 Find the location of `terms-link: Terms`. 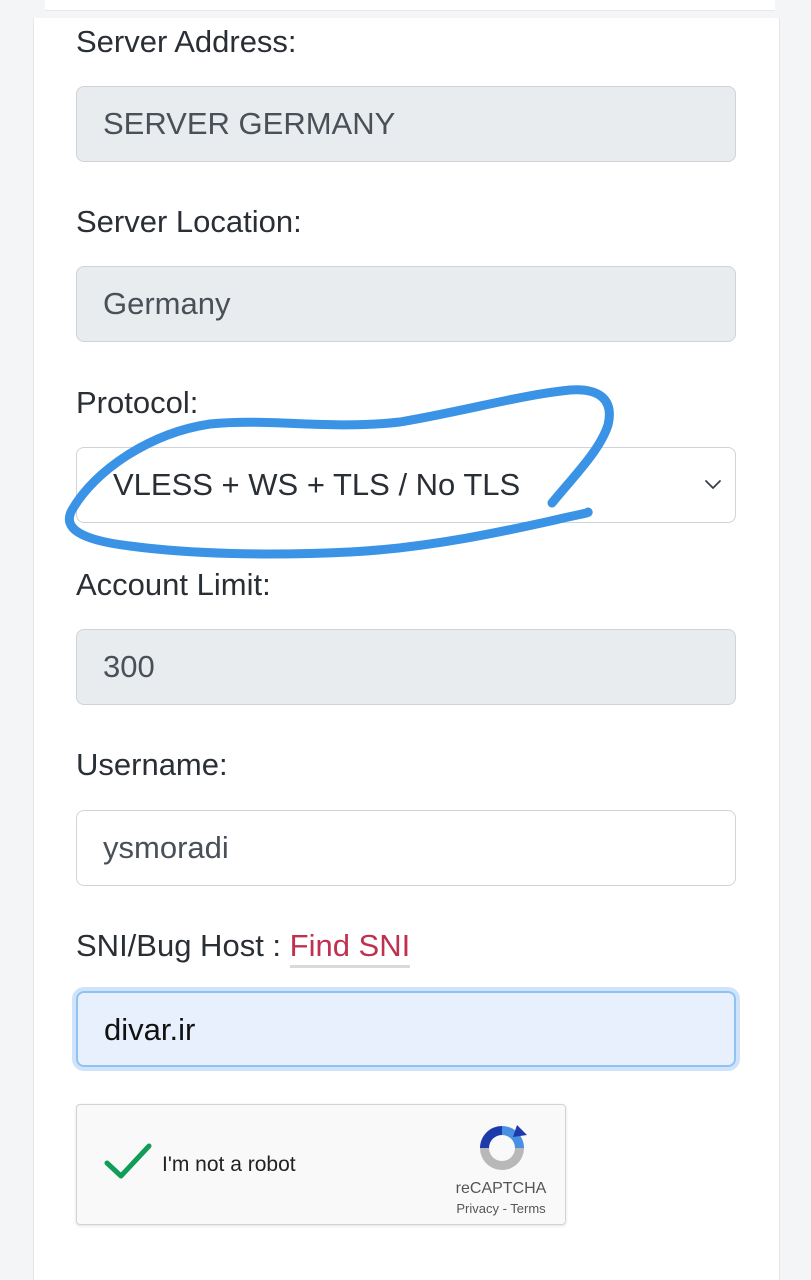

terms-link: Terms is located at coordinates (527, 1208).